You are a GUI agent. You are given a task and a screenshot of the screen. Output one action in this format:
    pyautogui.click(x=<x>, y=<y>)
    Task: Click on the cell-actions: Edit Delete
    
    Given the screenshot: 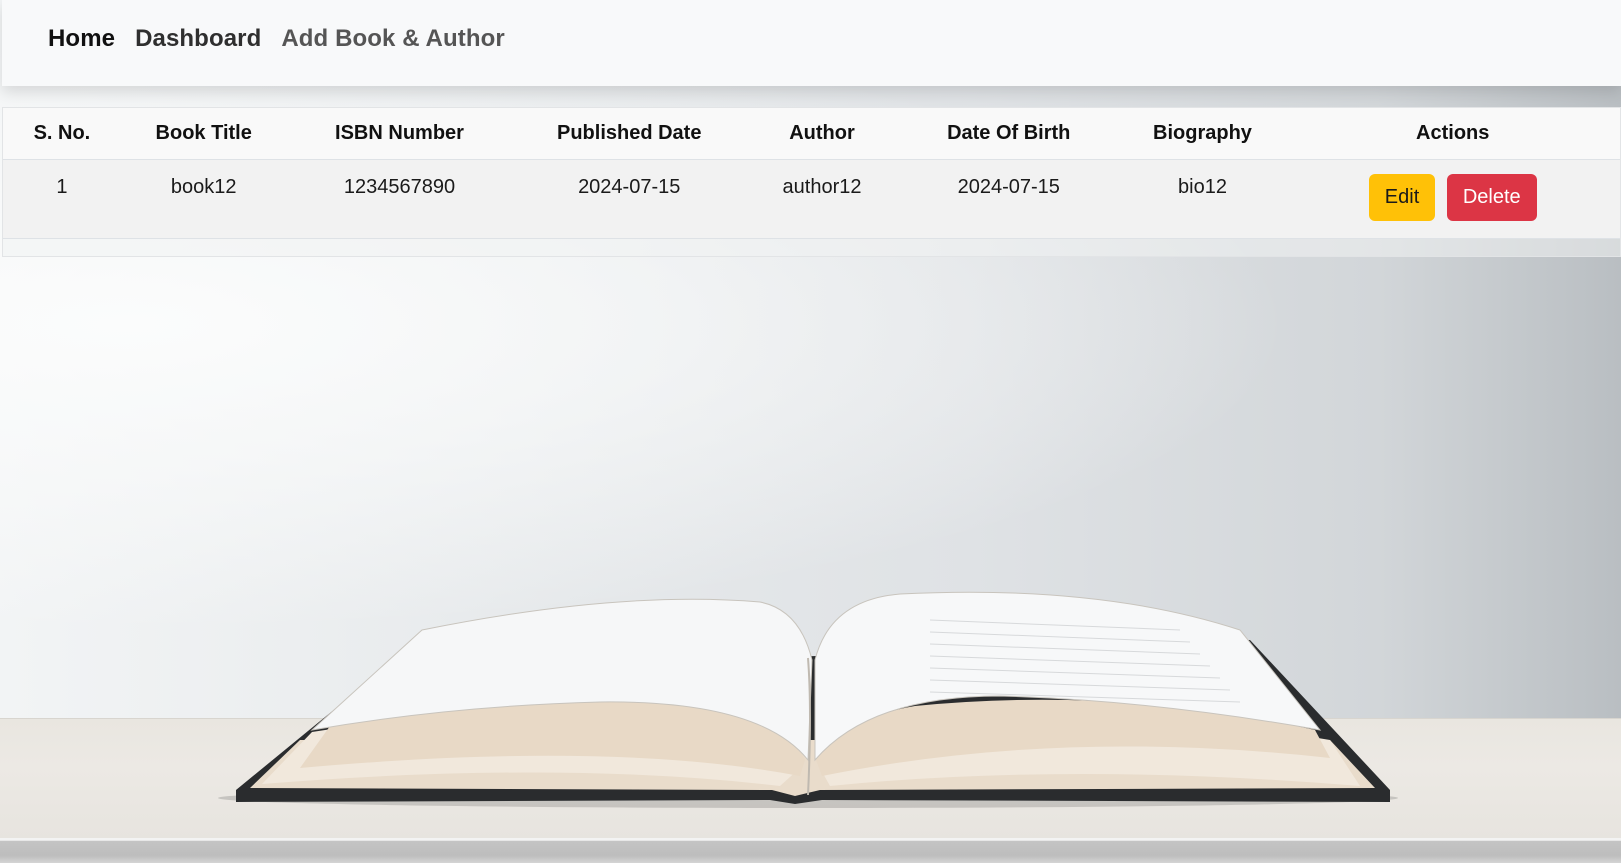 What is the action you would take?
    pyautogui.click(x=1452, y=198)
    